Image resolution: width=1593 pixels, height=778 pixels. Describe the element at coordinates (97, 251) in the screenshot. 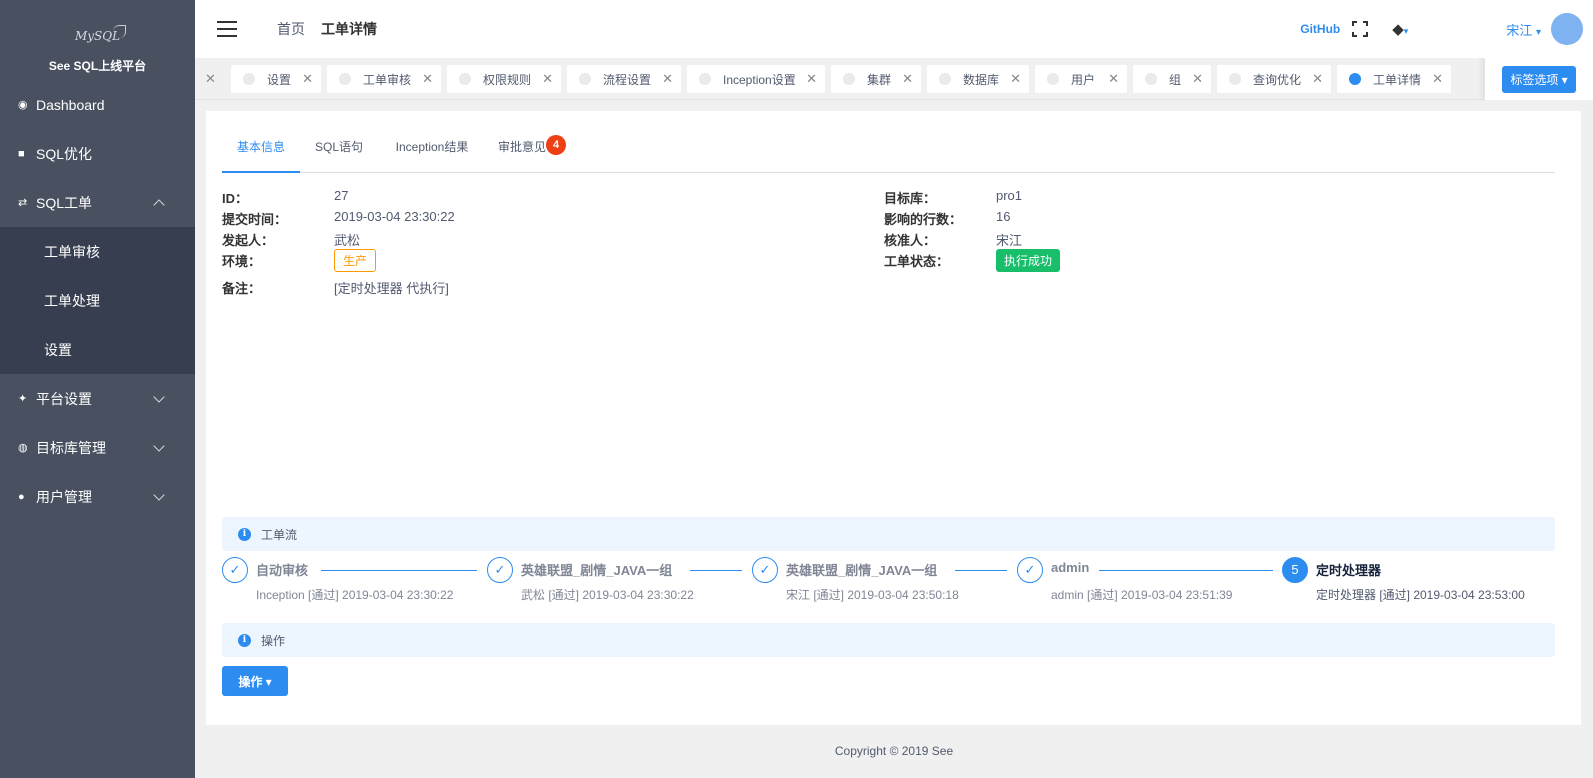

I see `submenu-item-ticket-review: 工单审核` at that location.